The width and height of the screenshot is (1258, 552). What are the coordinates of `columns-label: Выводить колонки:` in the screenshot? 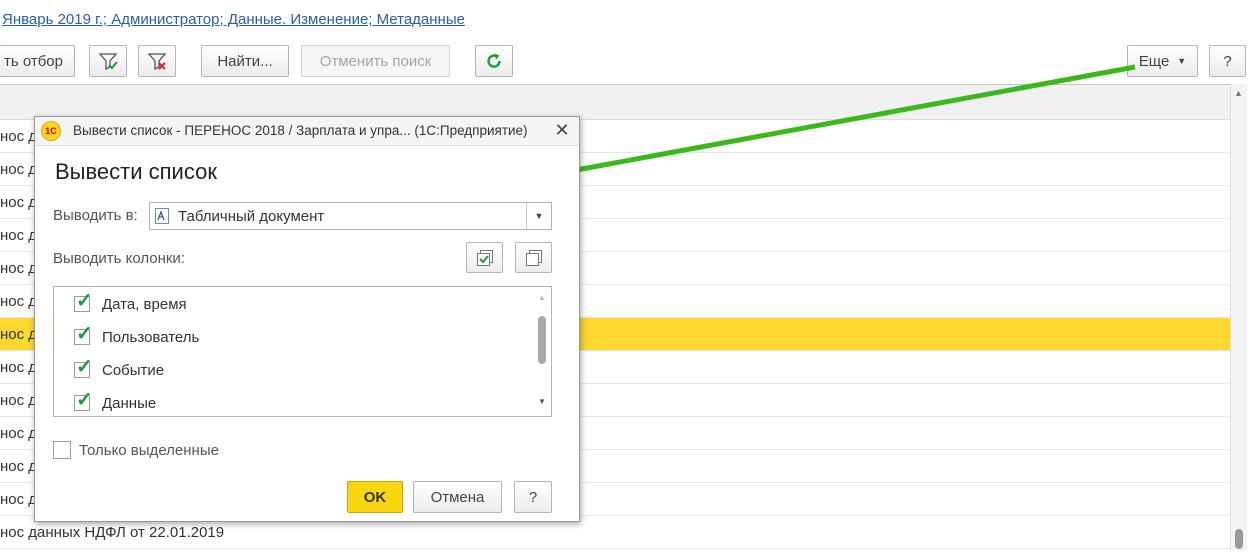 It's located at (119, 258).